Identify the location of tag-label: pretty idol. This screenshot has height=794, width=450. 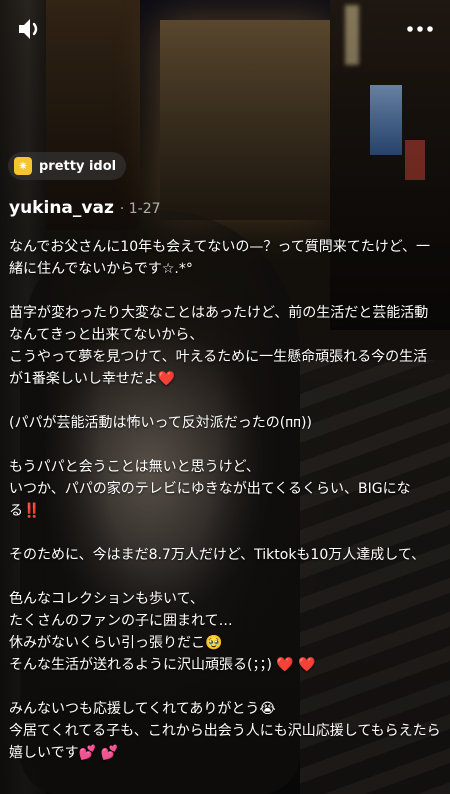
(78, 166).